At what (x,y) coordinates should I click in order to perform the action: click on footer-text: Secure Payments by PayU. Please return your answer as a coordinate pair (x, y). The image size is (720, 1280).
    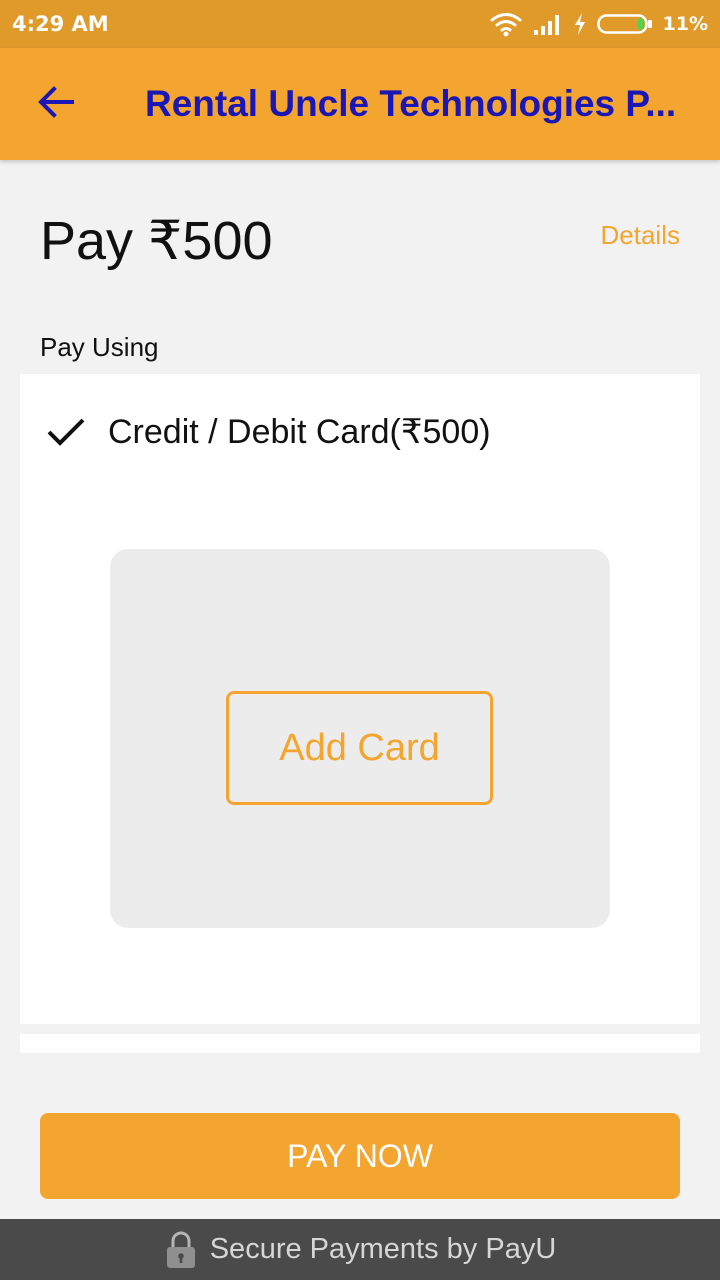
    Looking at the image, I should click on (383, 1249).